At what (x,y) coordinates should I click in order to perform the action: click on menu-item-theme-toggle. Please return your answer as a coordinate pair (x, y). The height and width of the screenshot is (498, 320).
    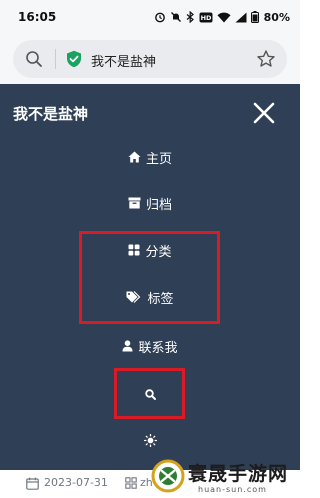
    Looking at the image, I should click on (150, 440).